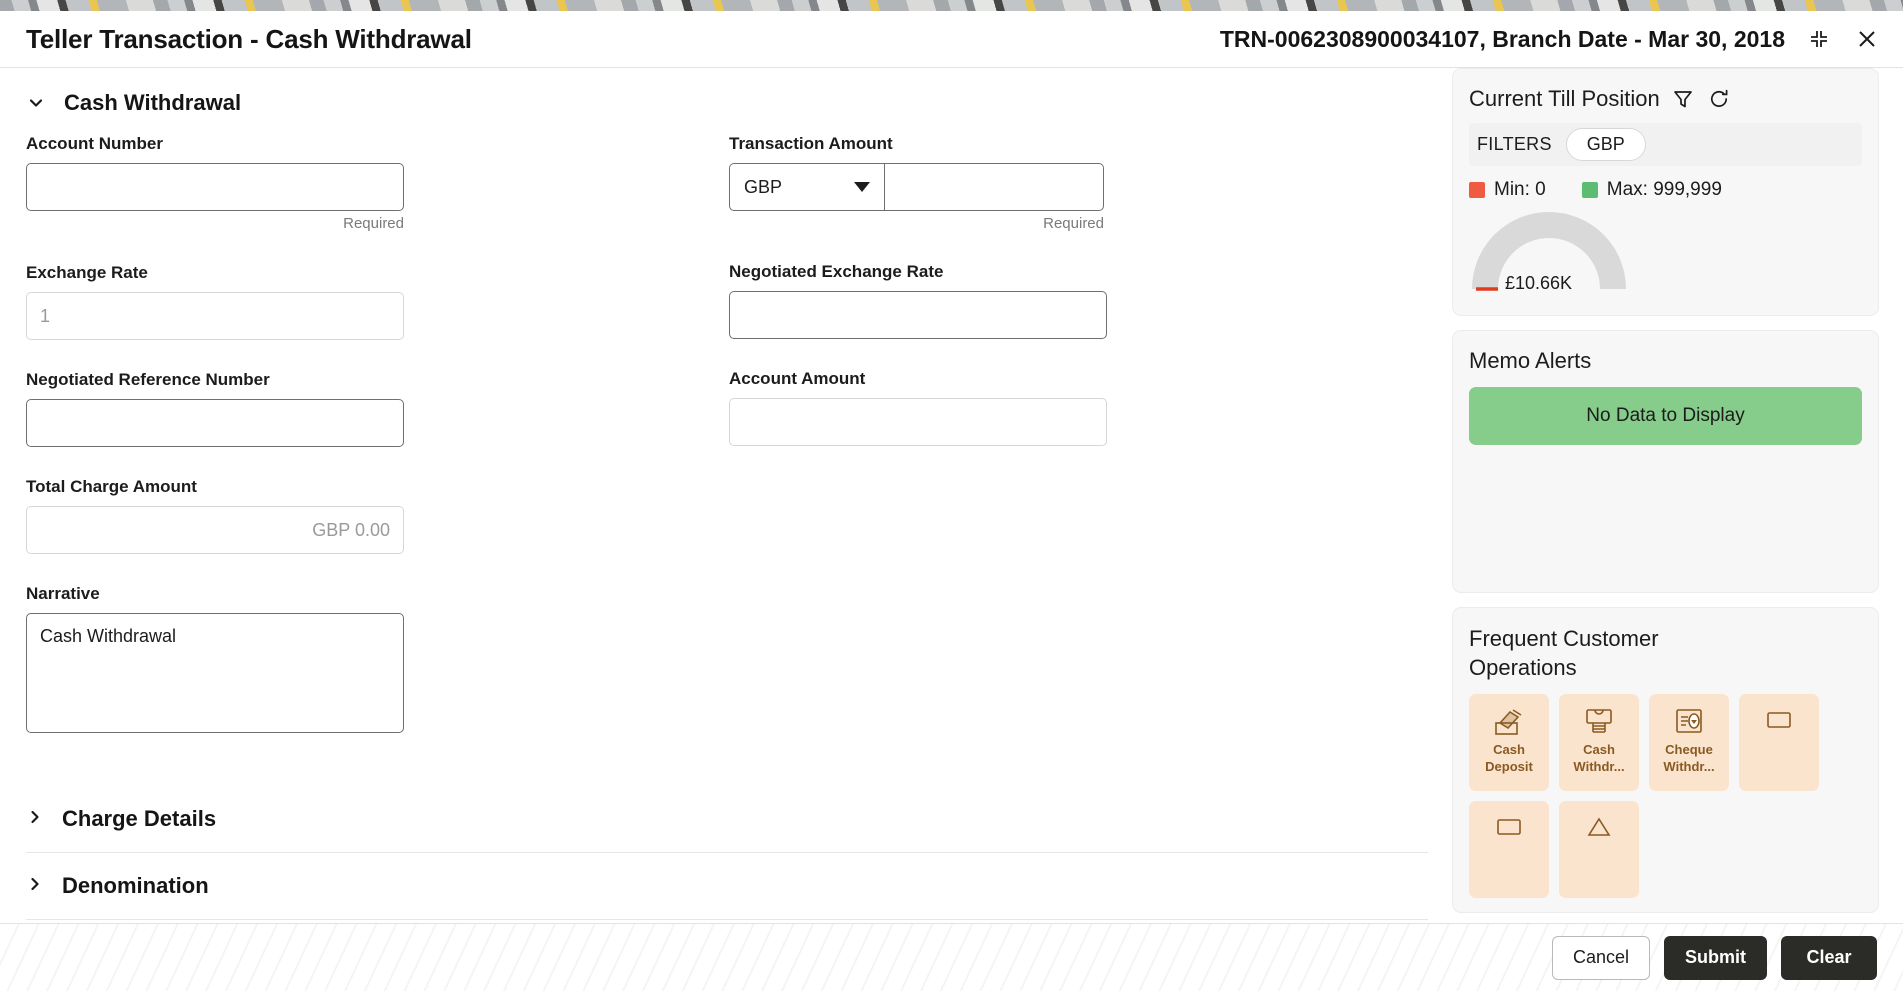  I want to click on field-narrative: Narrative, so click(377, 661).